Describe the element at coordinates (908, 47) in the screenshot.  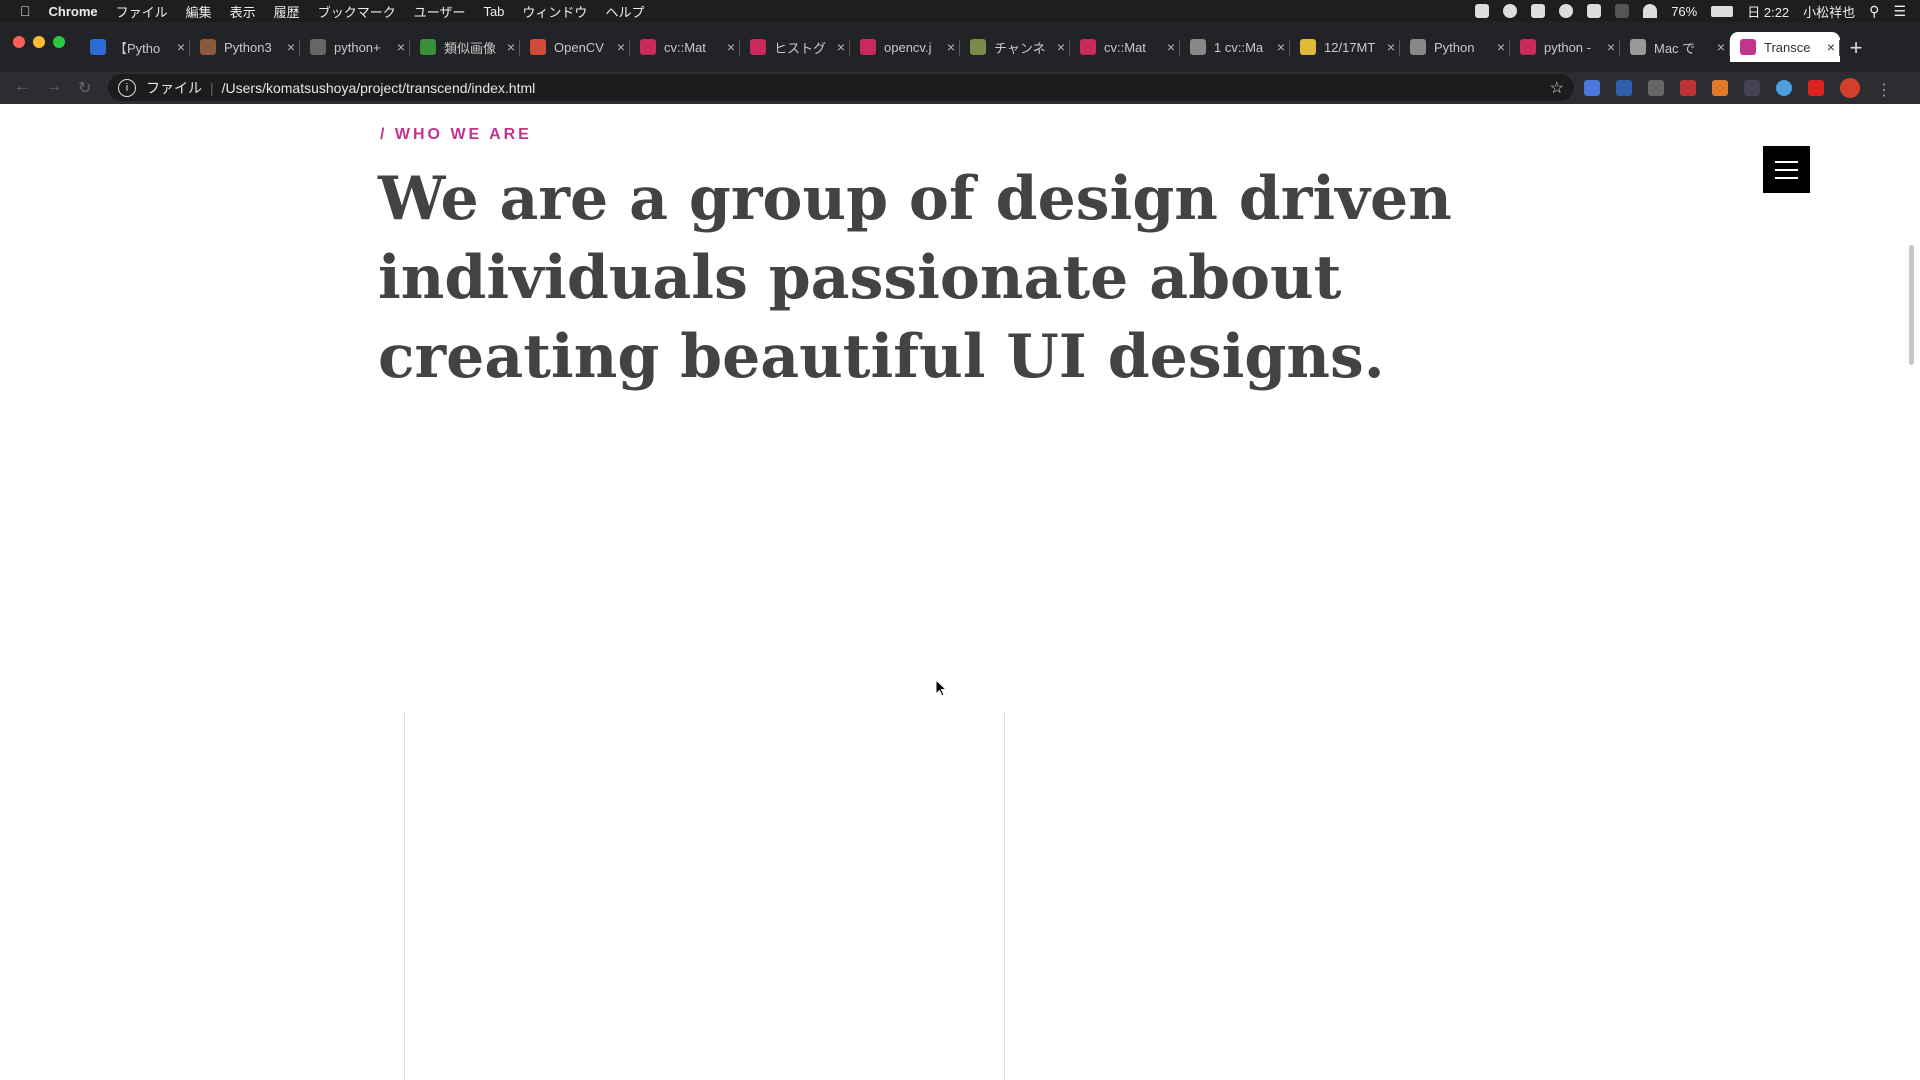
I see `tab-title: opencv.j` at that location.